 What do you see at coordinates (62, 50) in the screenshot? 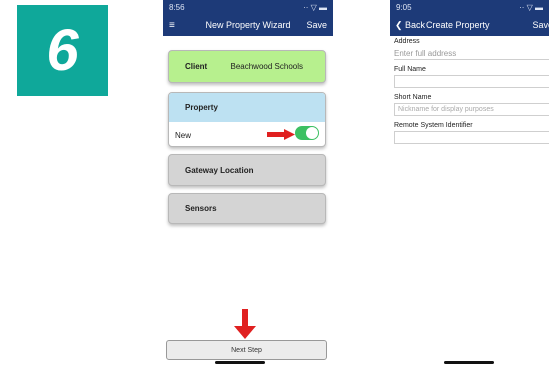
I see `step-number-badge: 6` at bounding box center [62, 50].